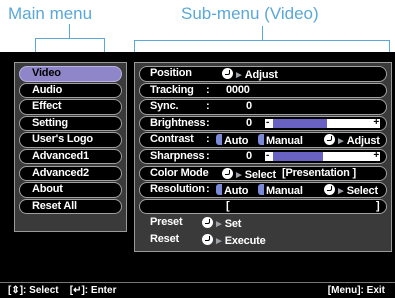 The image size is (395, 298). Describe the element at coordinates (376, 122) in the screenshot. I see `brightness-plus-sign: +` at that location.